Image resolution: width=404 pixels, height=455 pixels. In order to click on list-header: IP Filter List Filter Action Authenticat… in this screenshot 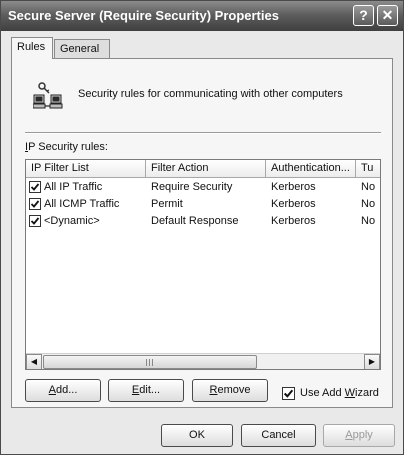, I will do `click(203, 169)`.